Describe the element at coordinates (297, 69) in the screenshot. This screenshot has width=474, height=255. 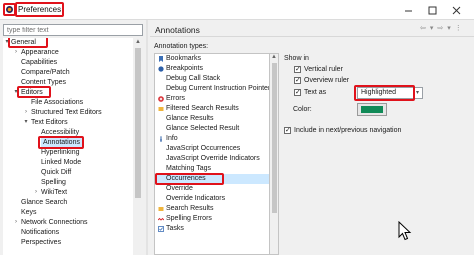
I see `vertical-ruler-checkbox: ✓` at that location.